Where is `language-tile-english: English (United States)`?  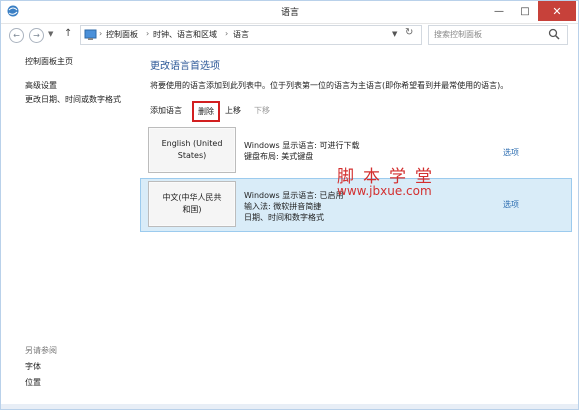 language-tile-english: English (United States) is located at coordinates (192, 150).